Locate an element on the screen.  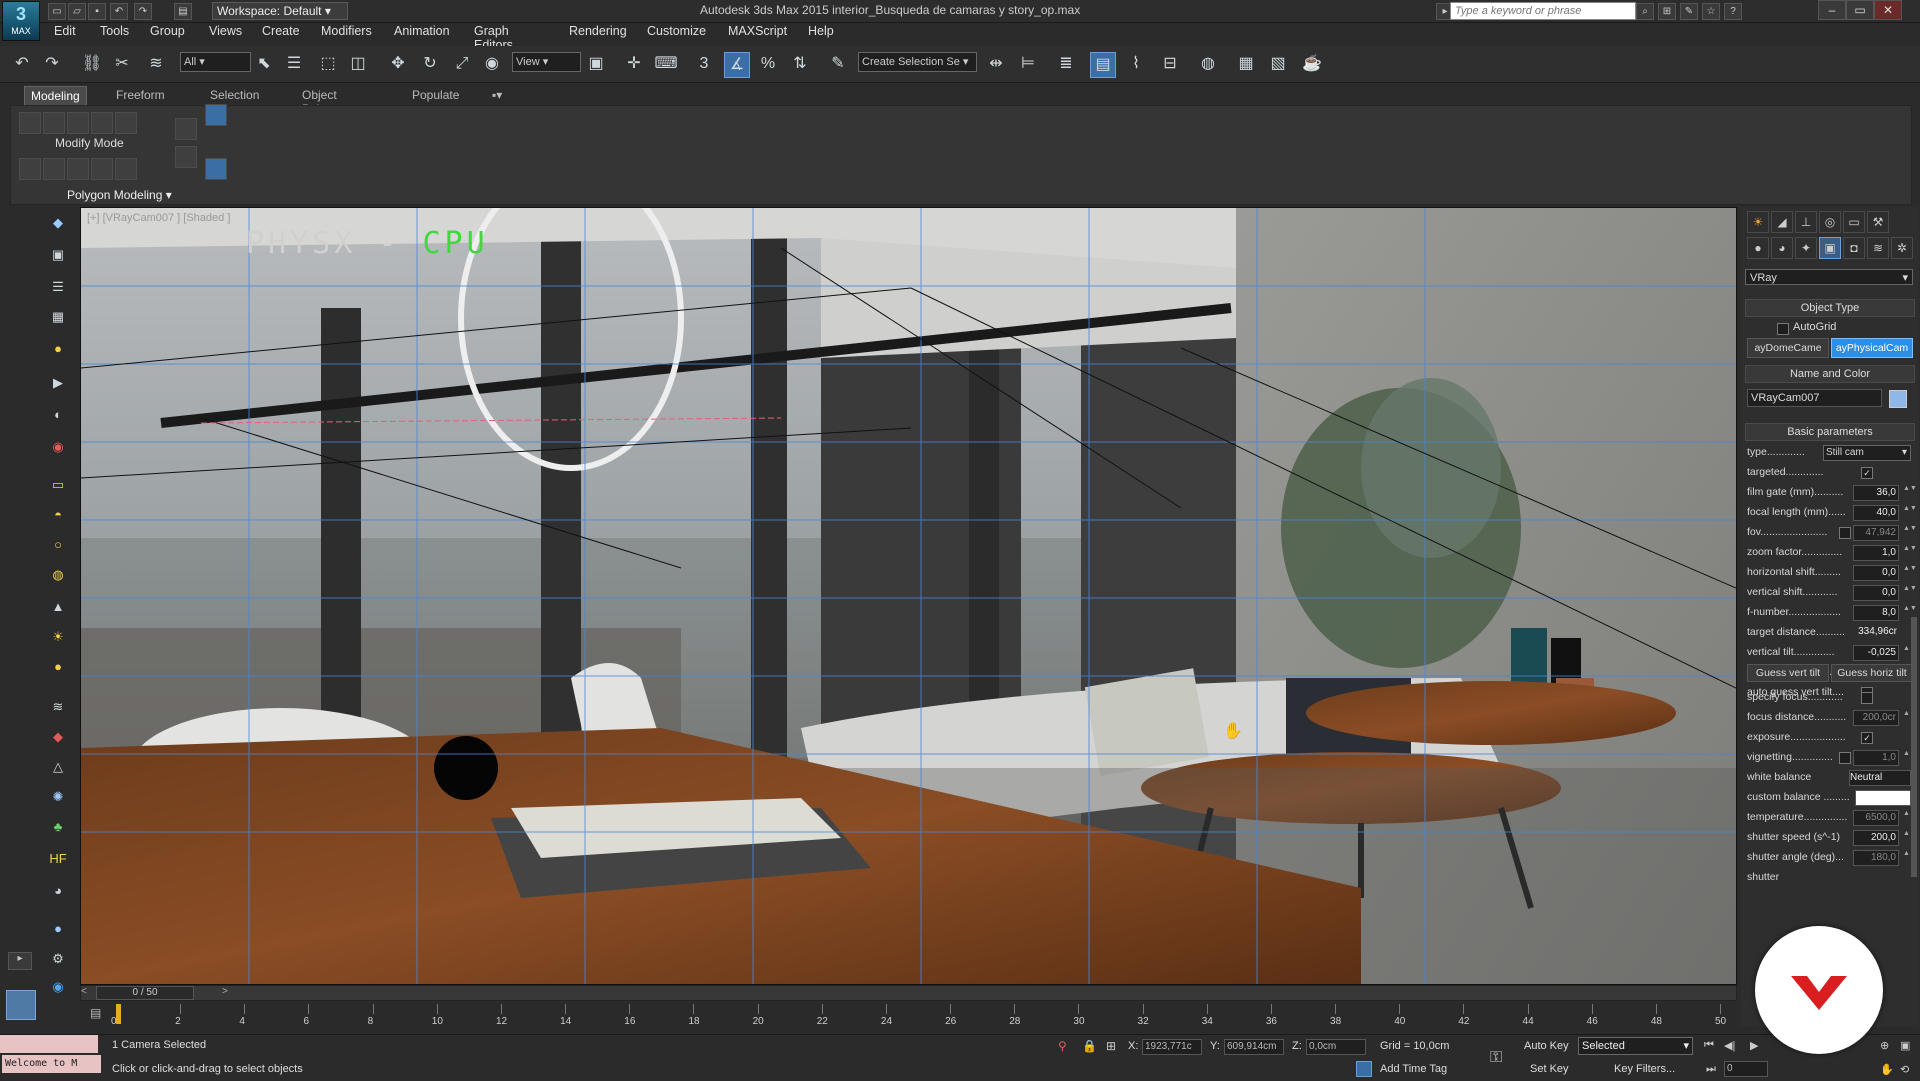
layer-explorer-icon: ≣ is located at coordinates (1066, 64).